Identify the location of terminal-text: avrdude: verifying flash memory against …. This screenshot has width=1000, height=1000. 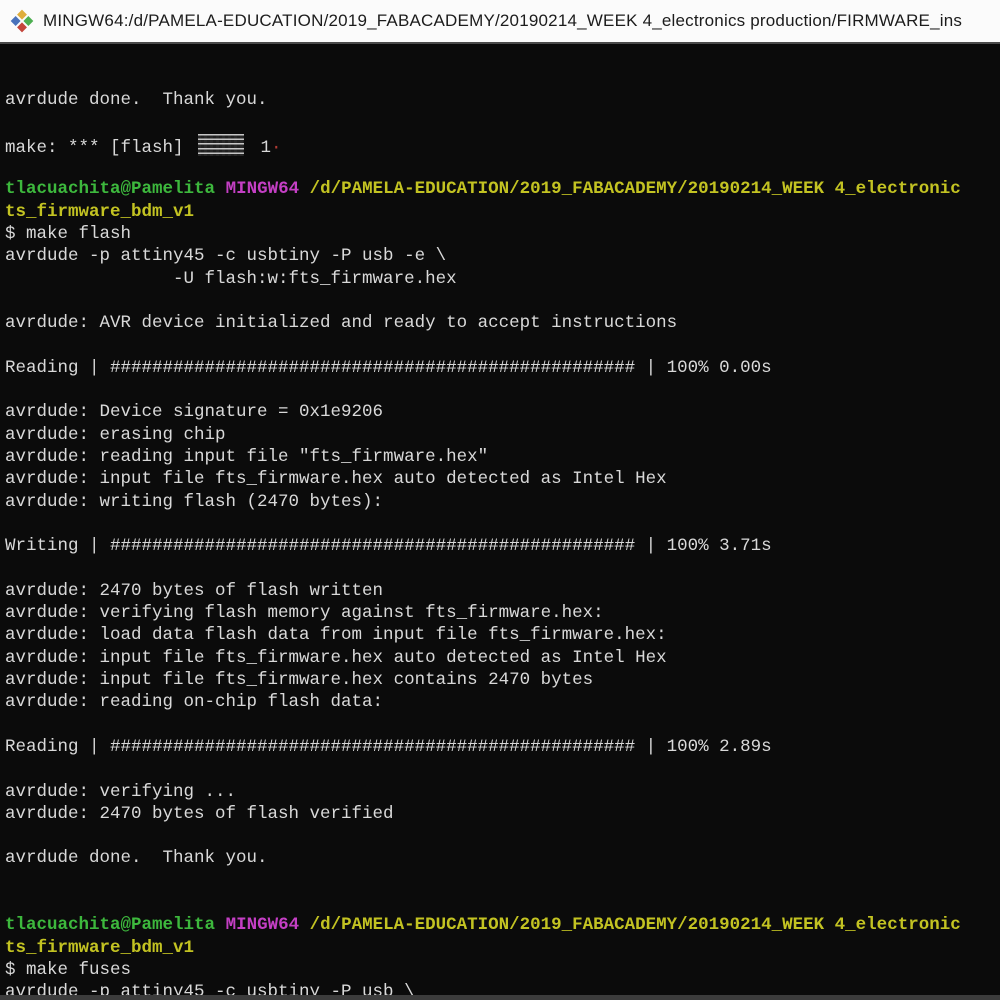
(304, 613).